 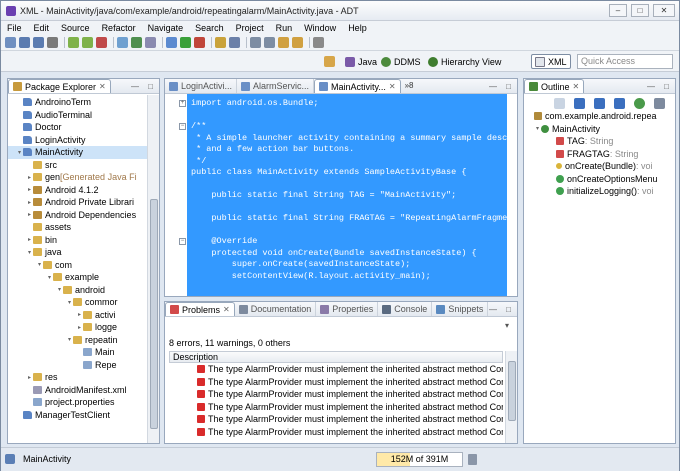 I want to click on new-android-project-icon, so click(x=122, y=42).